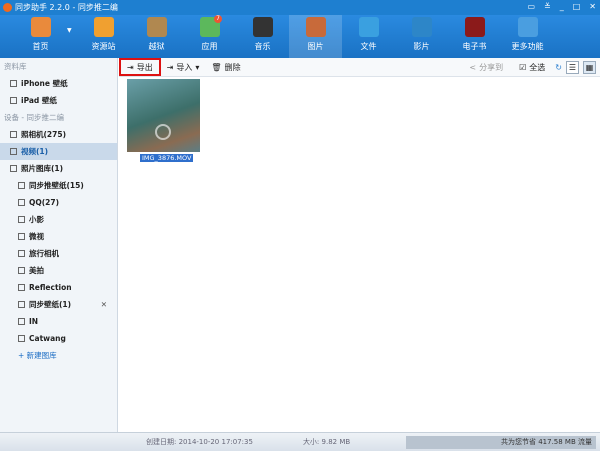 This screenshot has width=600, height=451. I want to click on phone-icon, so click(13, 83).